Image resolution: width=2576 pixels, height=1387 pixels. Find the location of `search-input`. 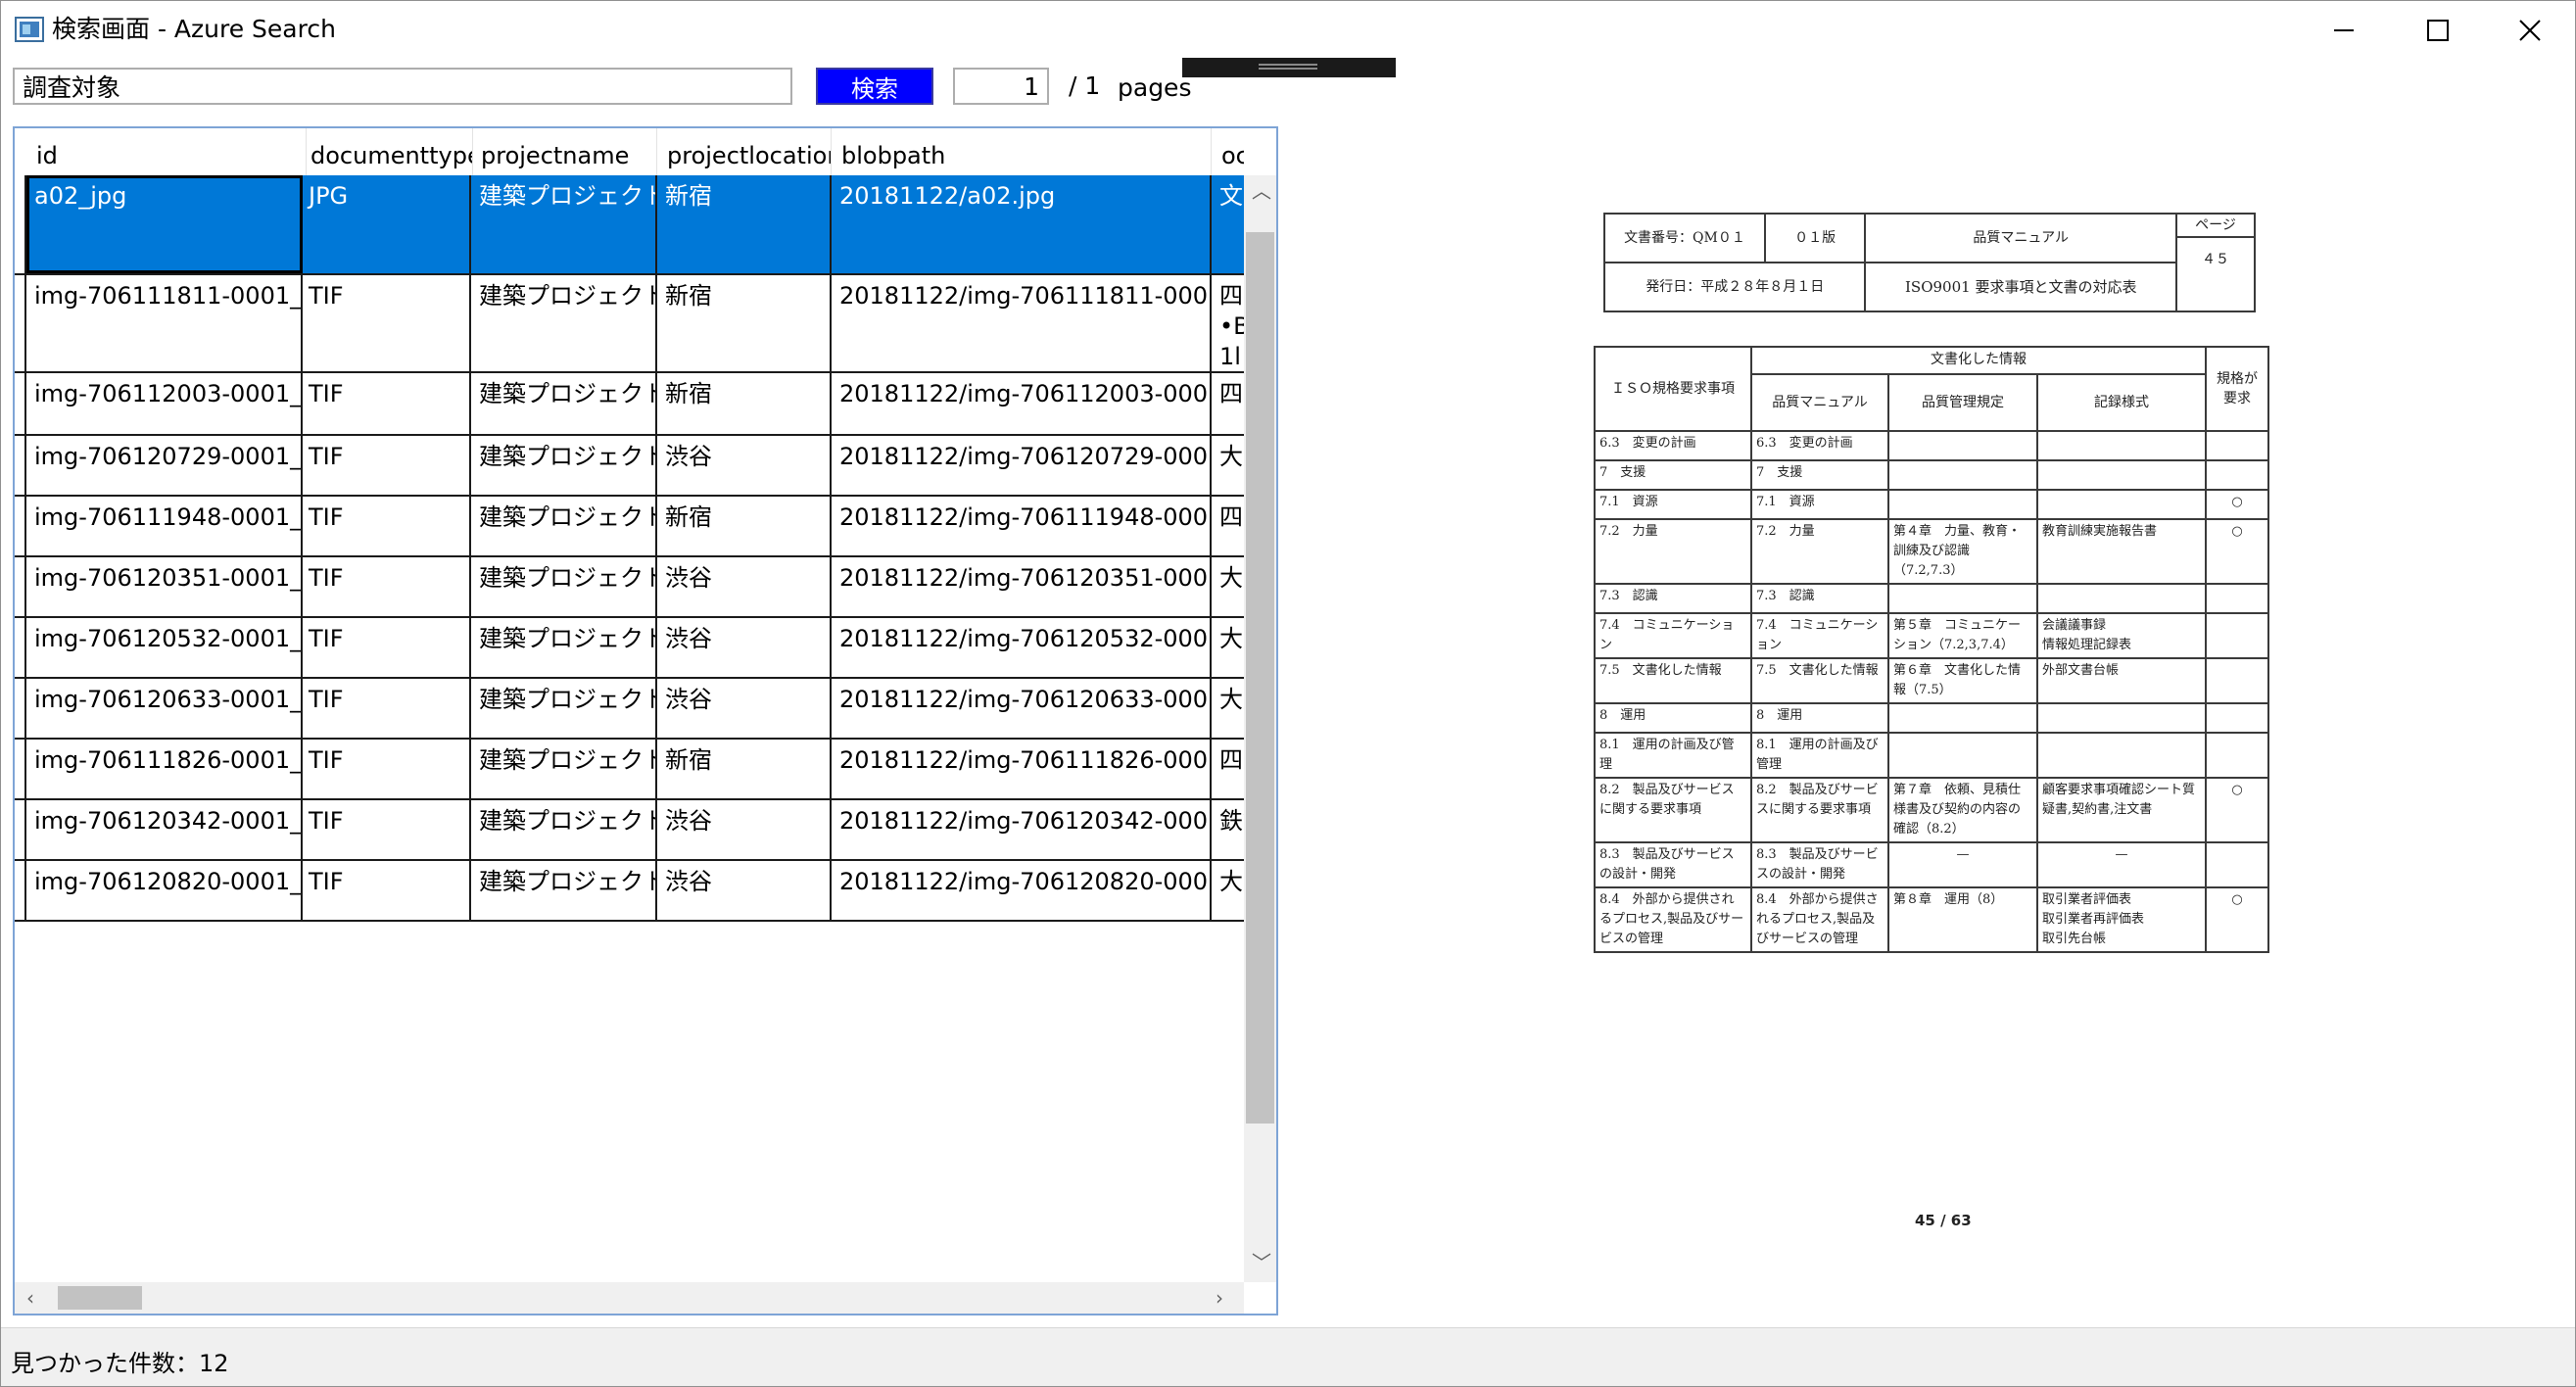

search-input is located at coordinates (403, 86).